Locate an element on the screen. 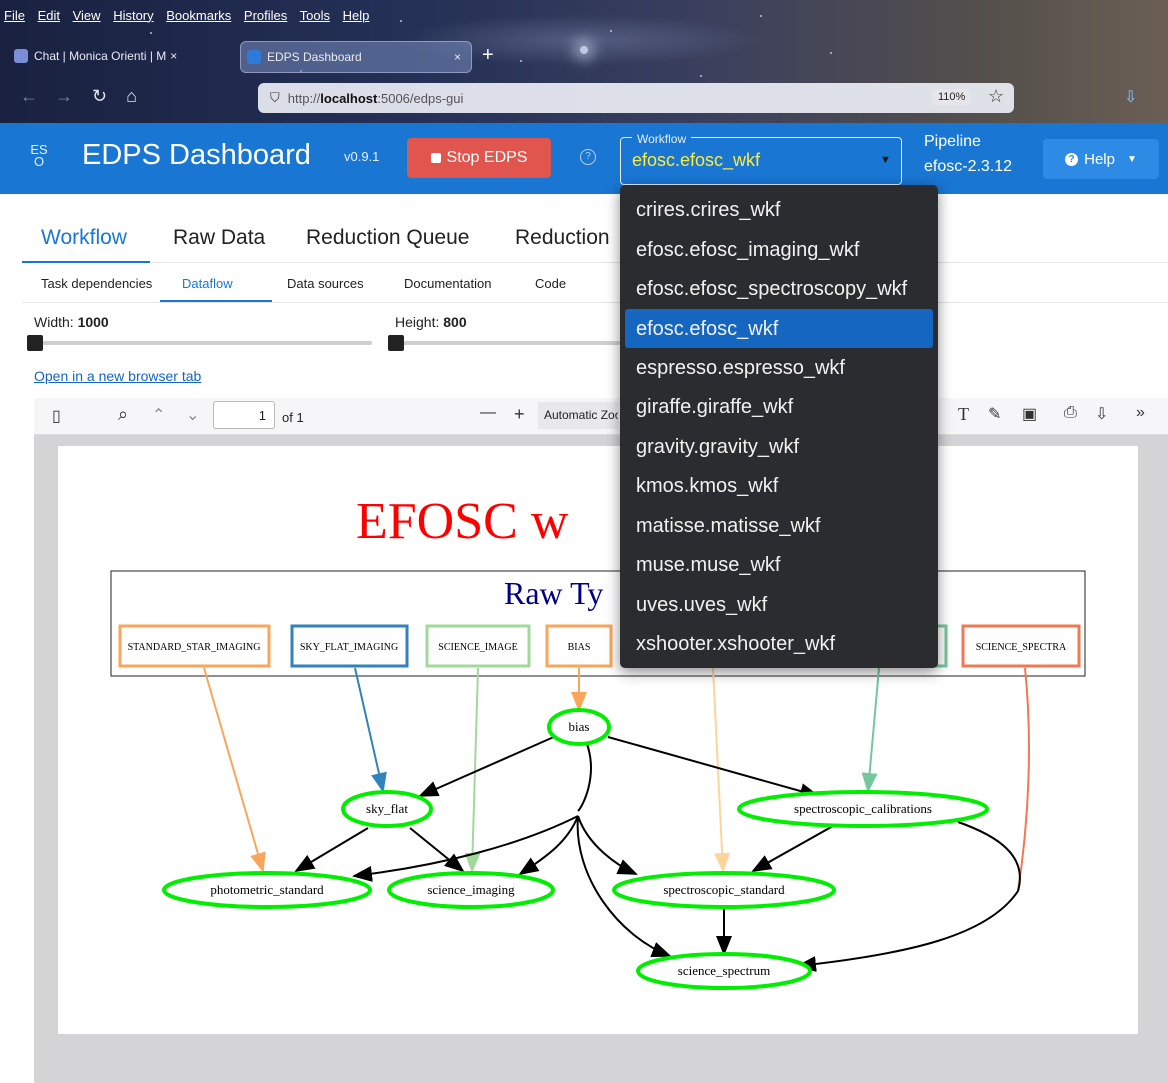 This screenshot has width=1168, height=1083. task-label: science_imaging is located at coordinates (471, 889).